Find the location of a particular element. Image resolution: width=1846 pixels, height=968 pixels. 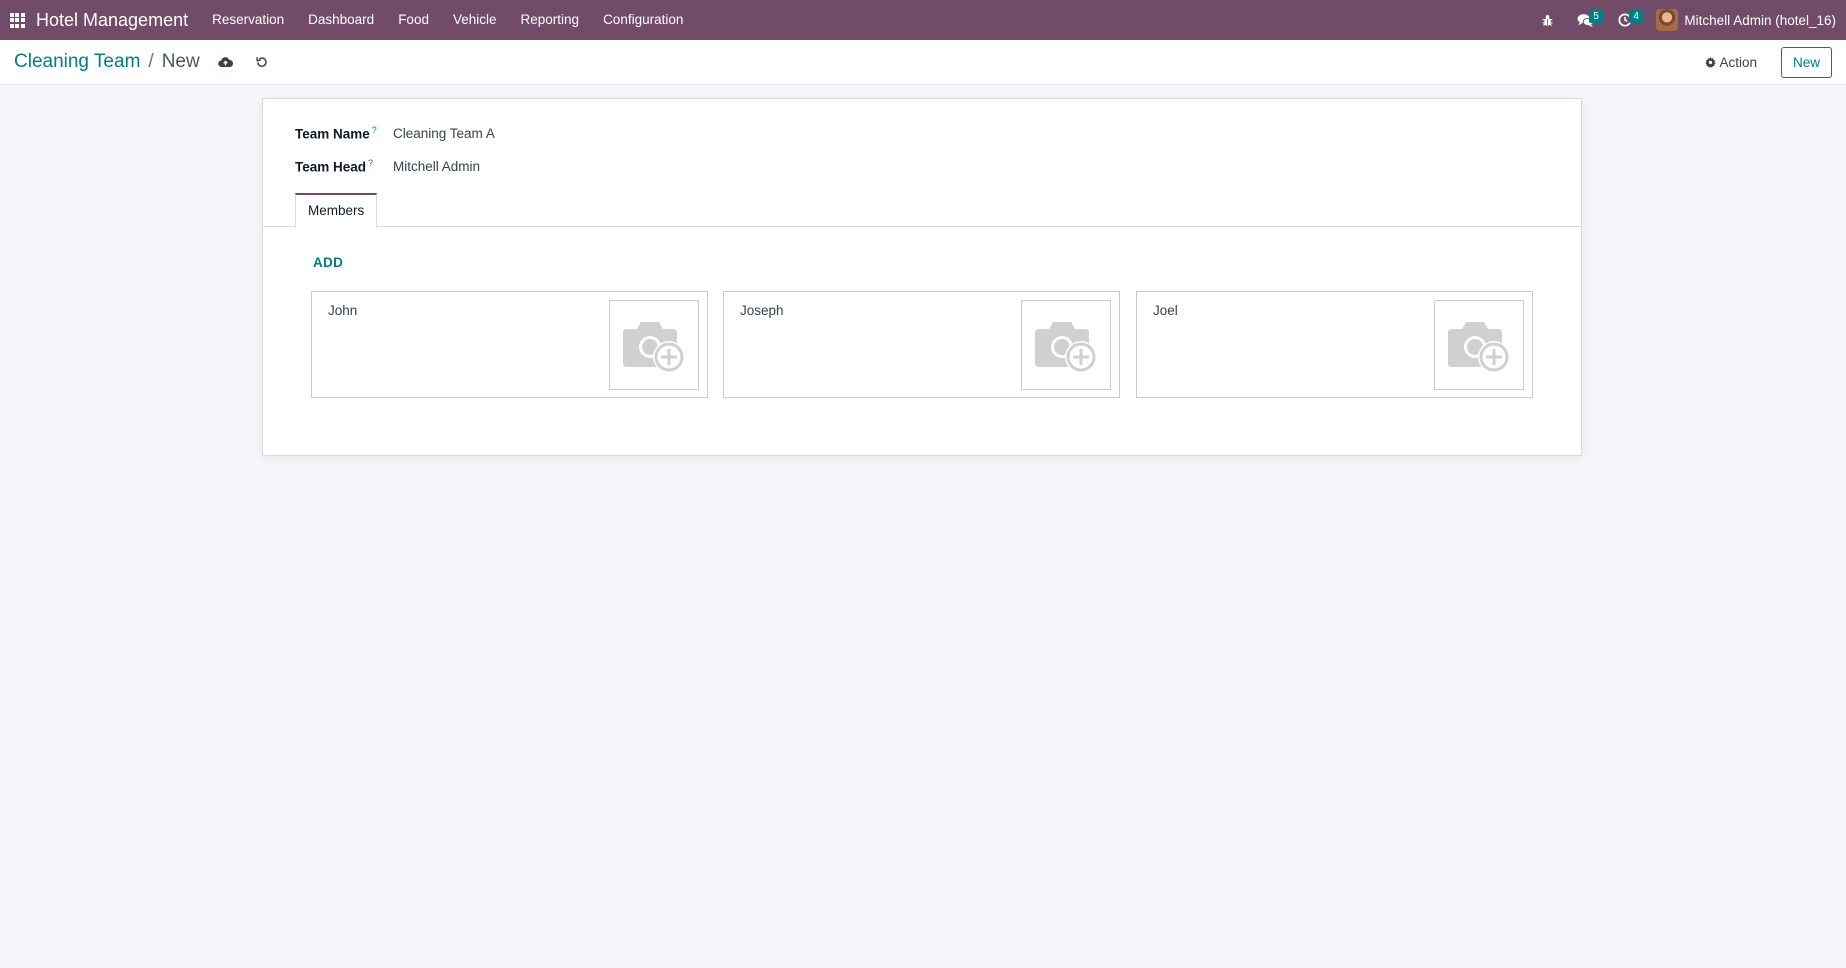

avatar is located at coordinates (1667, 20).